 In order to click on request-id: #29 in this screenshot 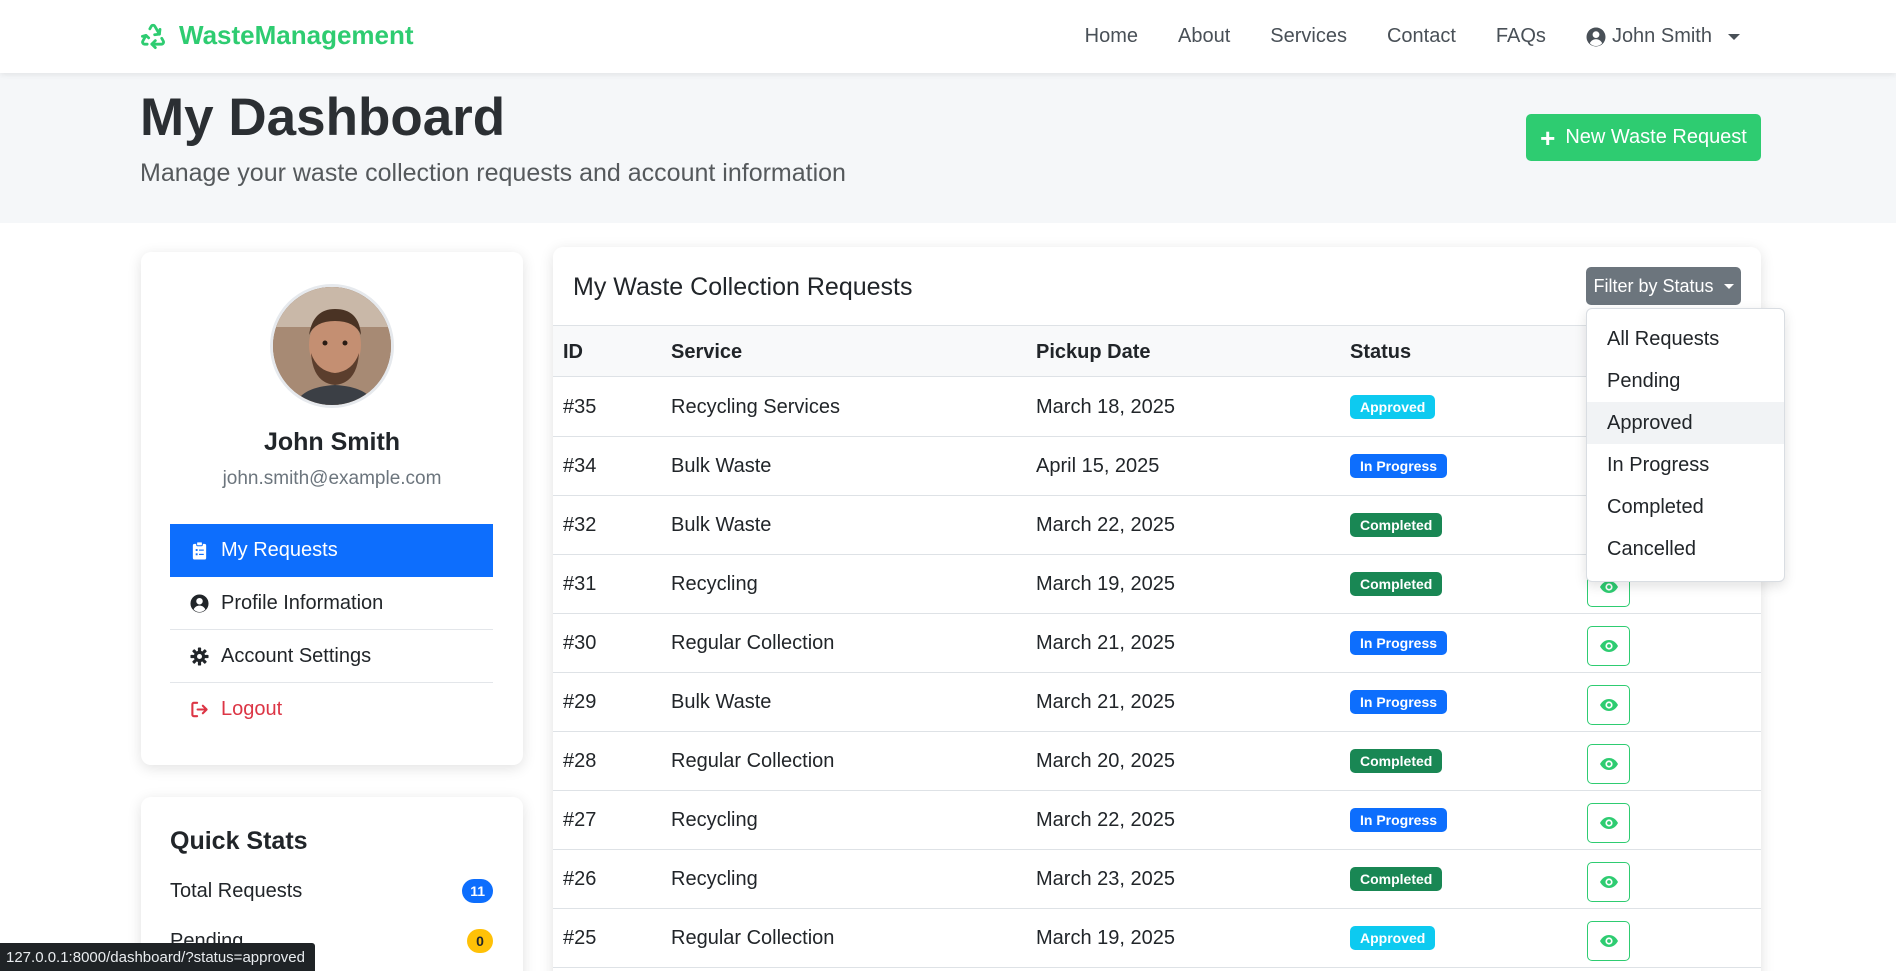, I will do `click(580, 702)`.